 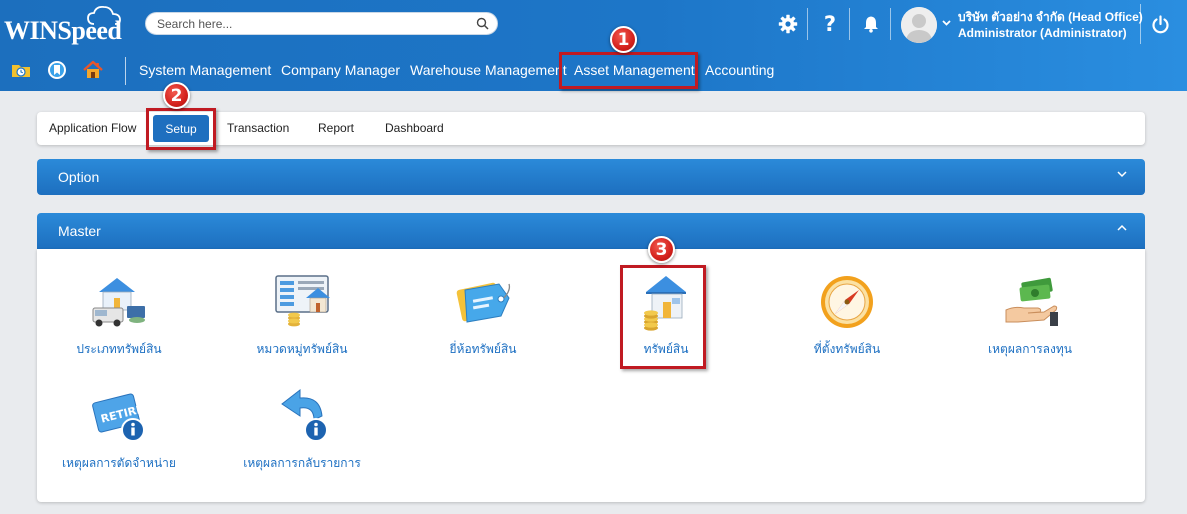 What do you see at coordinates (591, 231) in the screenshot?
I see `master-panel-header: Master` at bounding box center [591, 231].